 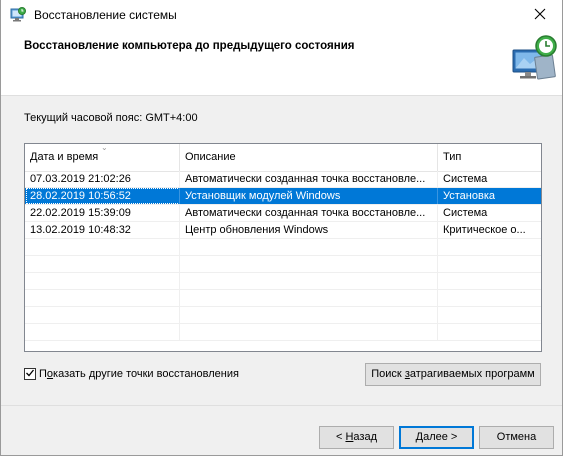 What do you see at coordinates (453, 374) in the screenshot?
I see `scan-affected-programs-button: Поиск затрагиваемых программ` at bounding box center [453, 374].